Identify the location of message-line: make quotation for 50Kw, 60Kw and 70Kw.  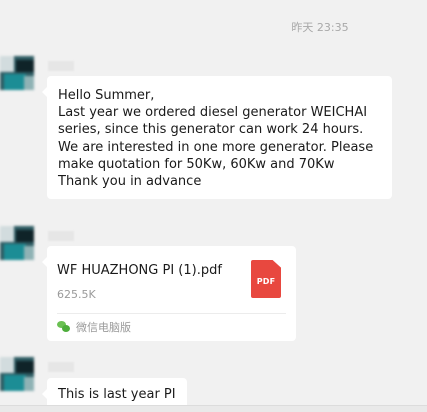
(196, 164).